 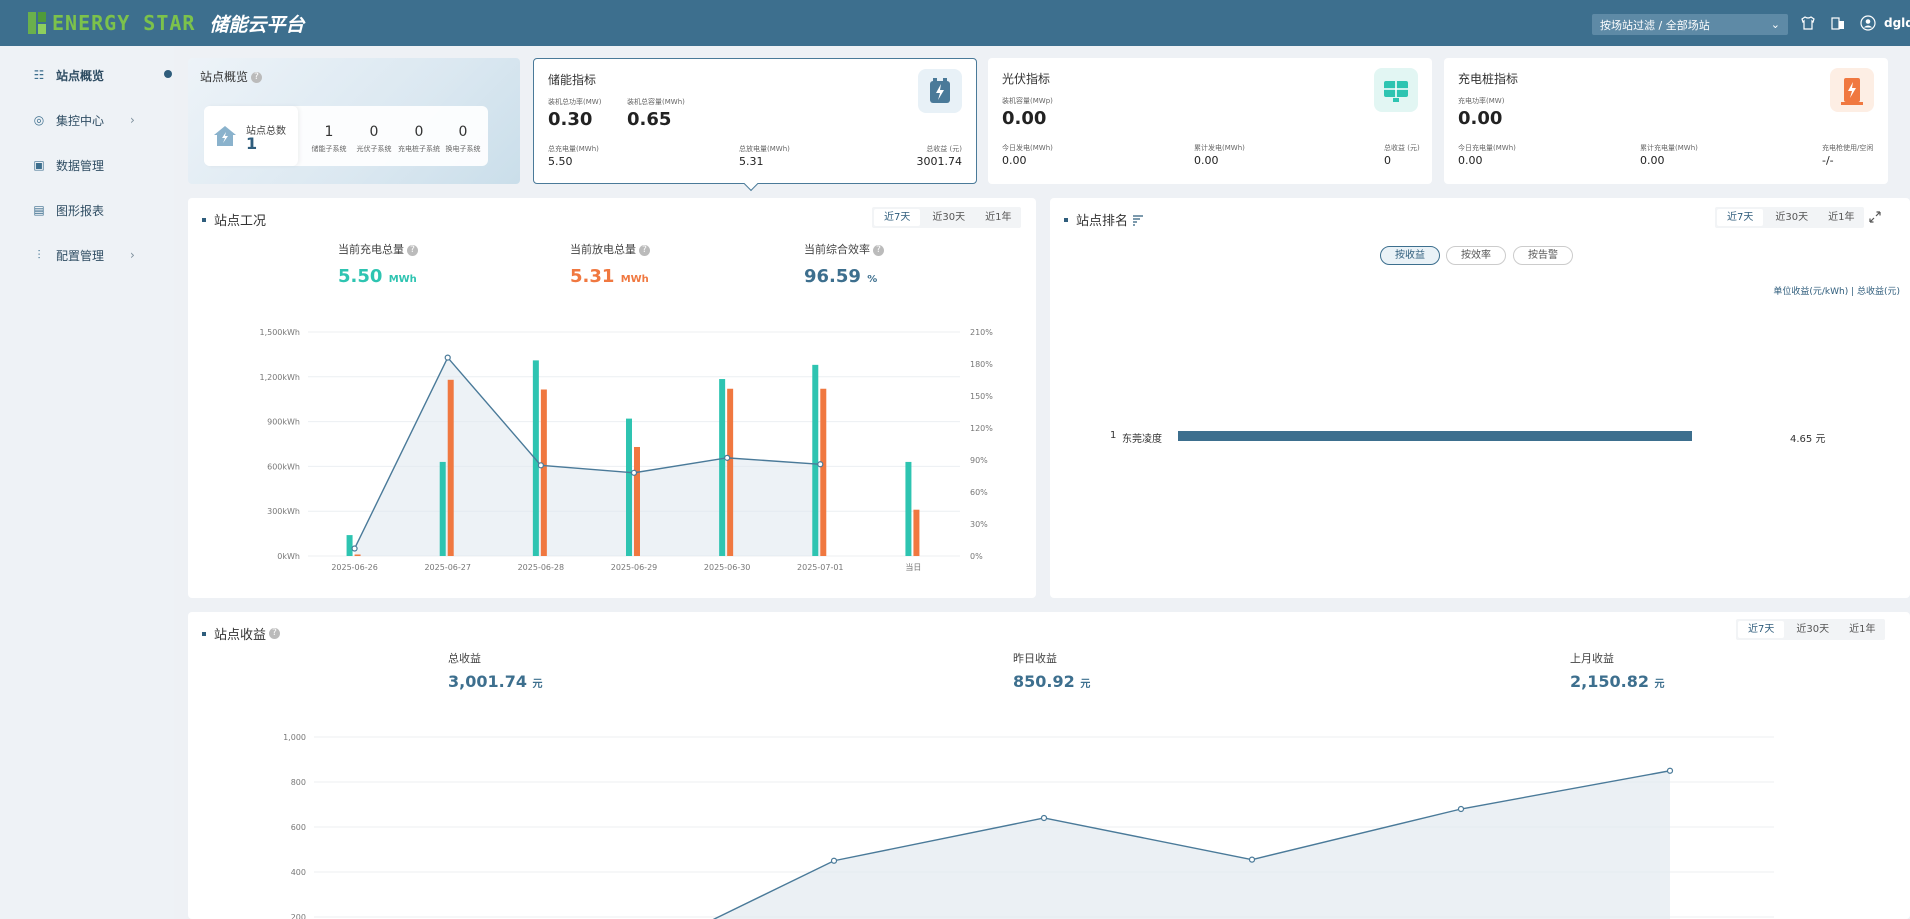 I want to click on sidebar-item-control: ◎ 集控中心 ›, so click(x=87, y=120).